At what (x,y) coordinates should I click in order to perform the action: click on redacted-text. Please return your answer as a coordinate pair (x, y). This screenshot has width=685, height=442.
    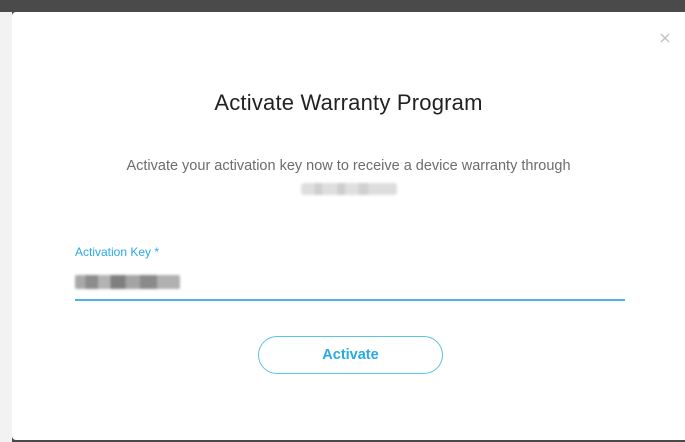
    Looking at the image, I should click on (348, 189).